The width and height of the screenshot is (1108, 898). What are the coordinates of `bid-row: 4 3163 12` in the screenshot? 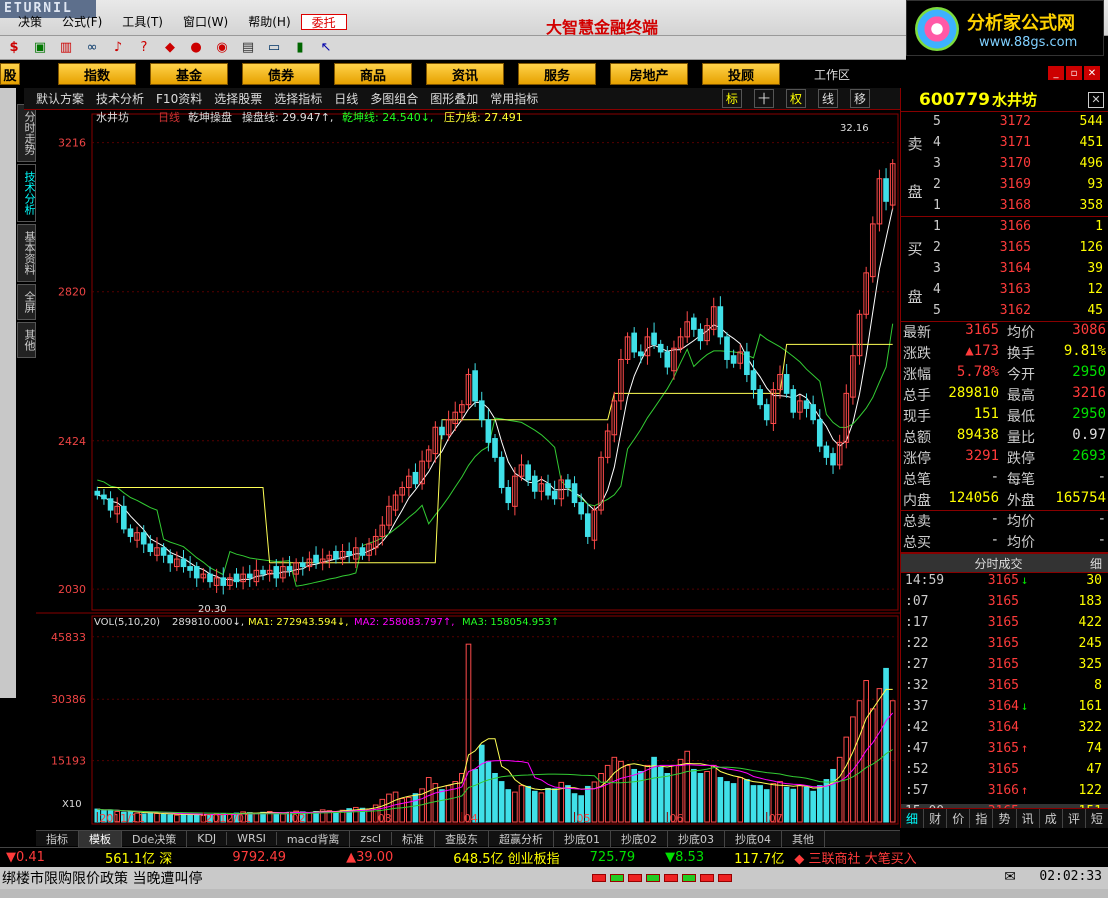 It's located at (1019, 292).